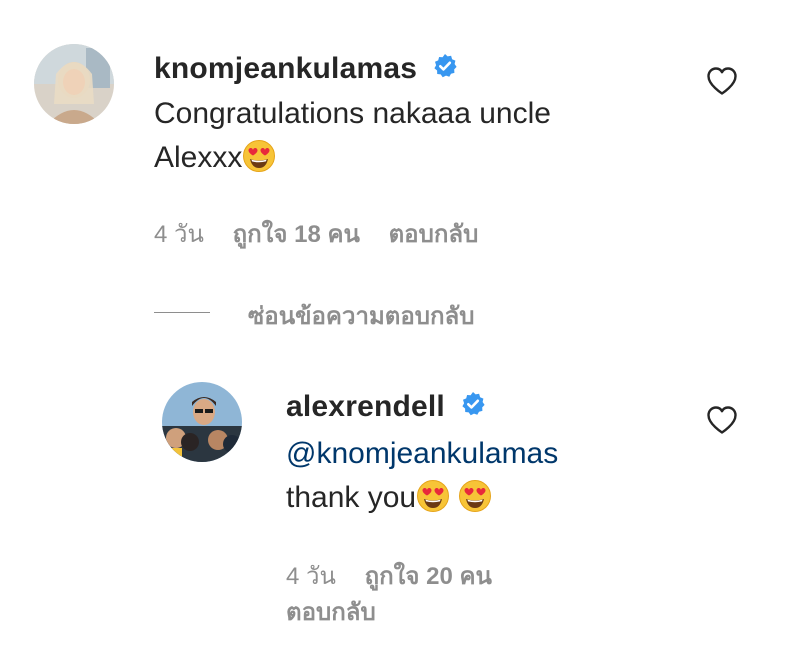 This screenshot has width=800, height=662. I want to click on comment-text-line1: Congratulations nakaaa uncle, so click(352, 113).